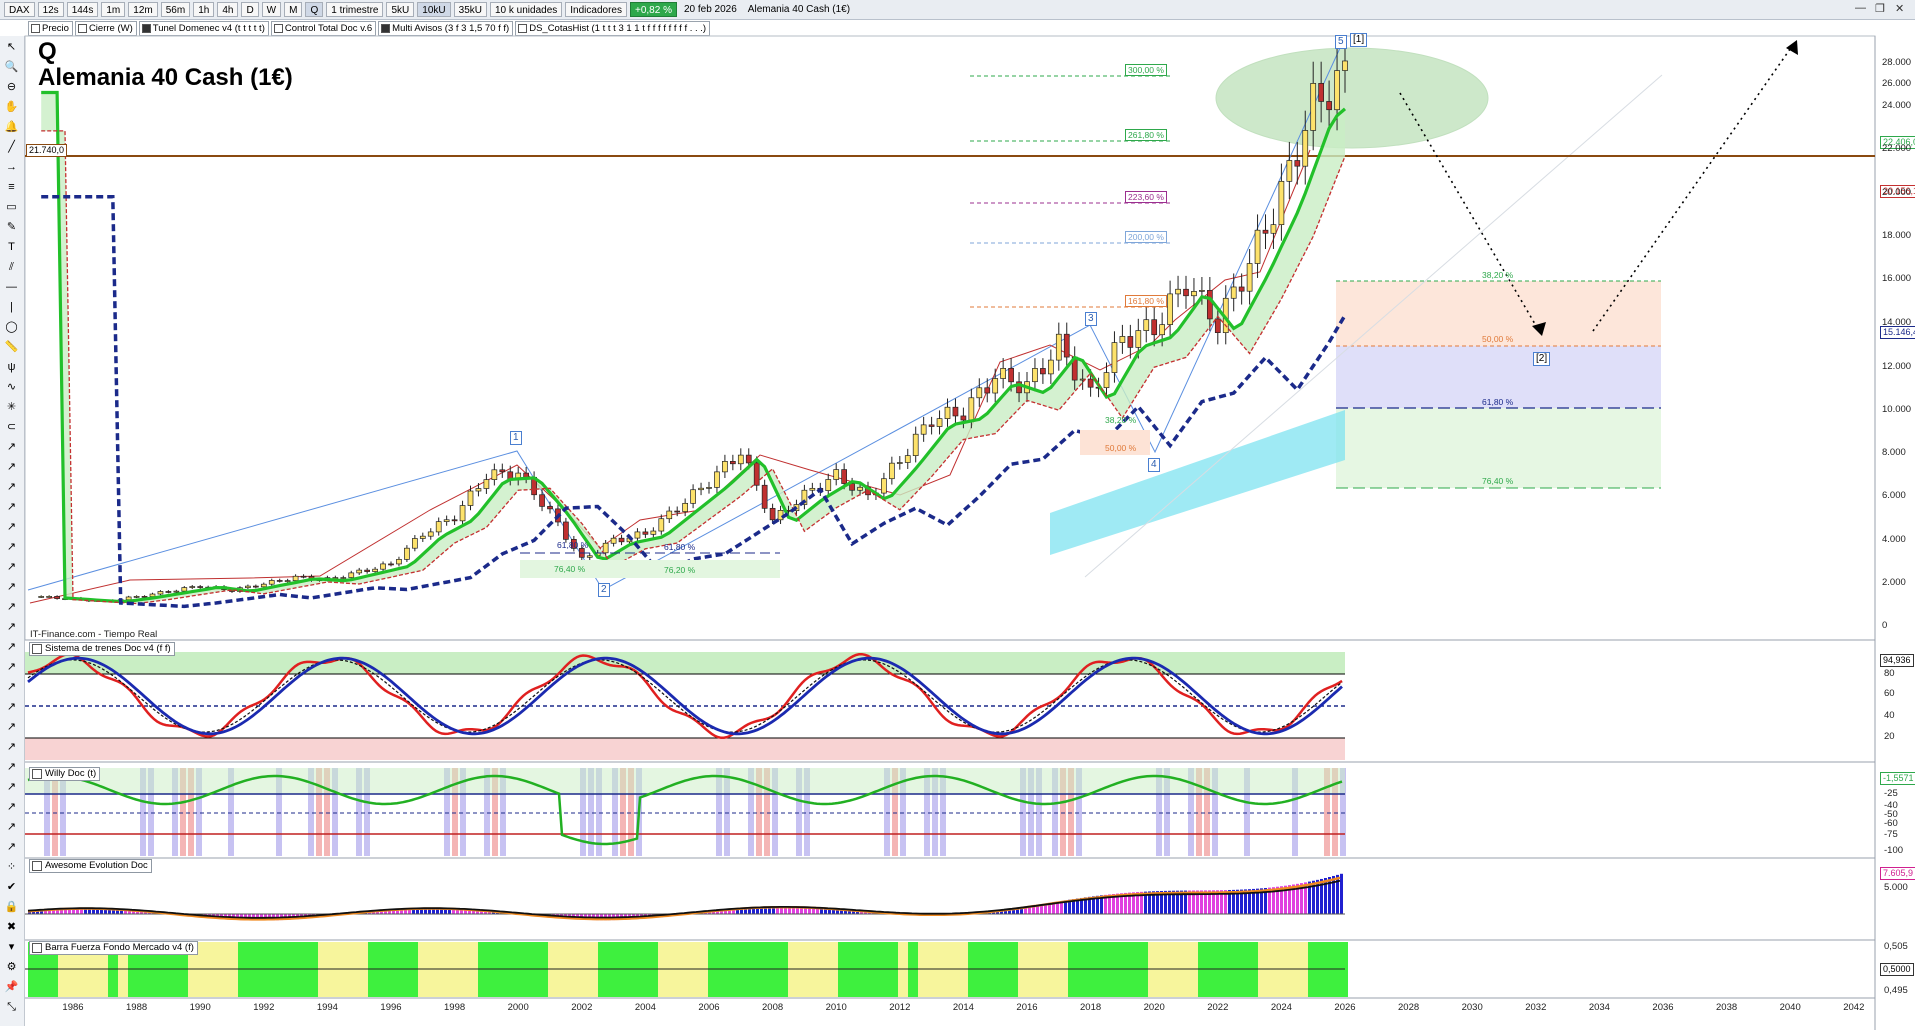 This screenshot has height=1032, width=1915. What do you see at coordinates (1498, 481) in the screenshot?
I see `fib-label: 76,40 %` at bounding box center [1498, 481].